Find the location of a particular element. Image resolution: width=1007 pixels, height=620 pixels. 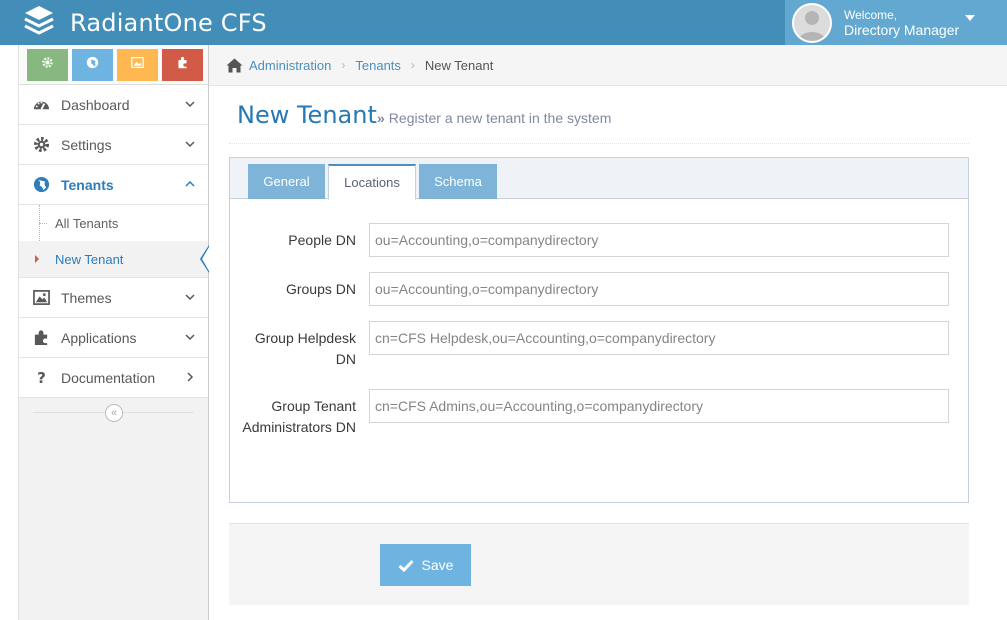

group-tenant-admins-dn-input is located at coordinates (659, 406).